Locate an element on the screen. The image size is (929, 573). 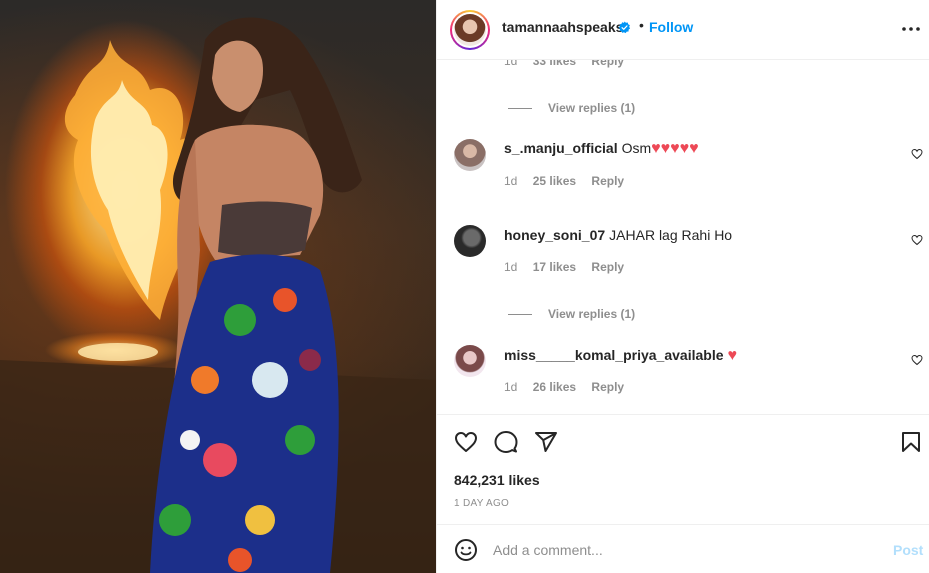
comment-meta: 1d 17 likes Reply is located at coordinates (570, 267).